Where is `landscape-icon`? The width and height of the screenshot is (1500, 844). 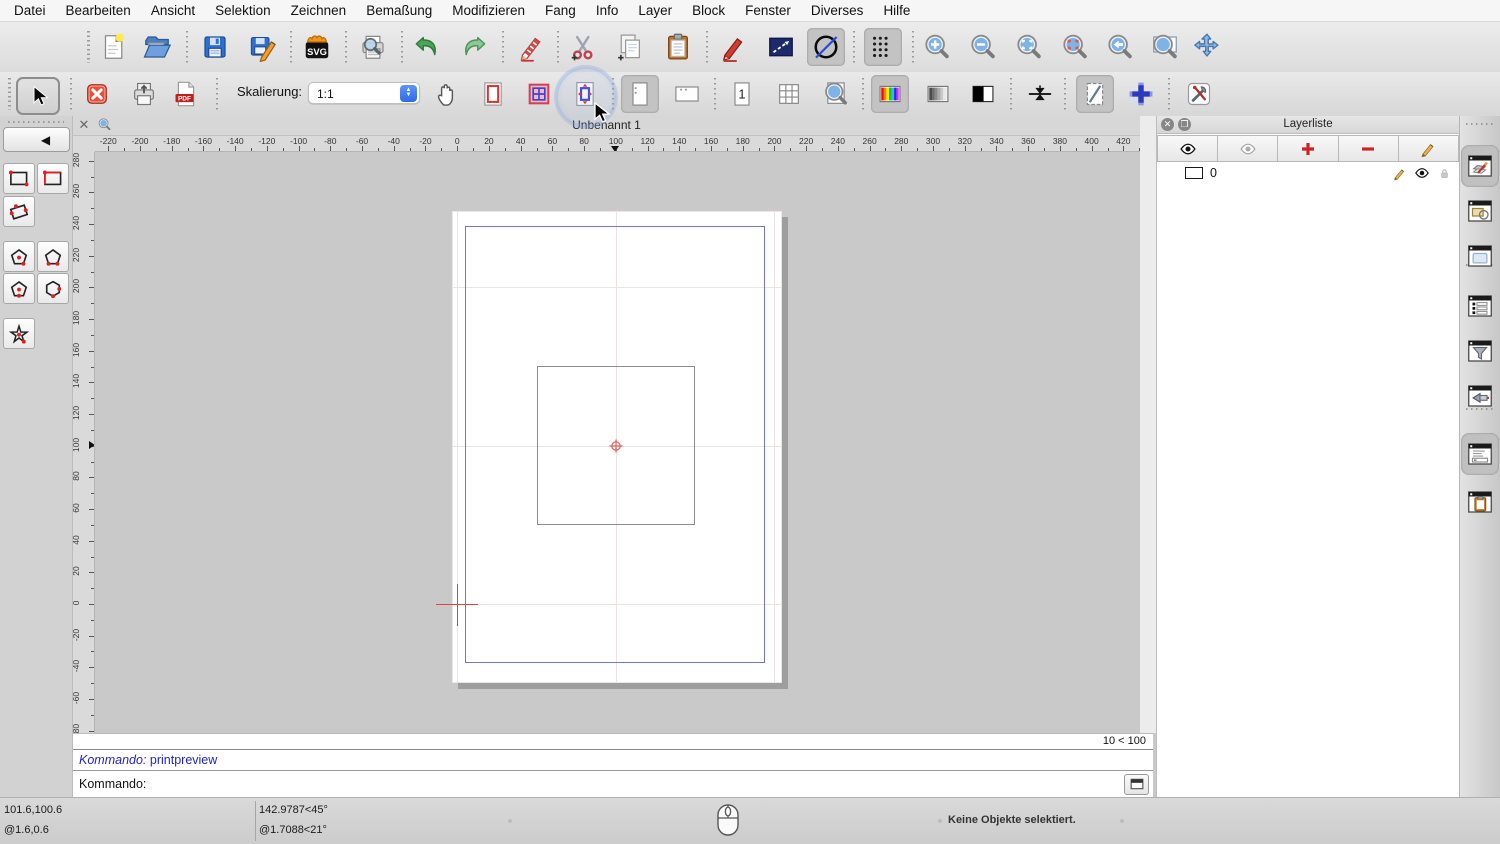
landscape-icon is located at coordinates (687, 94).